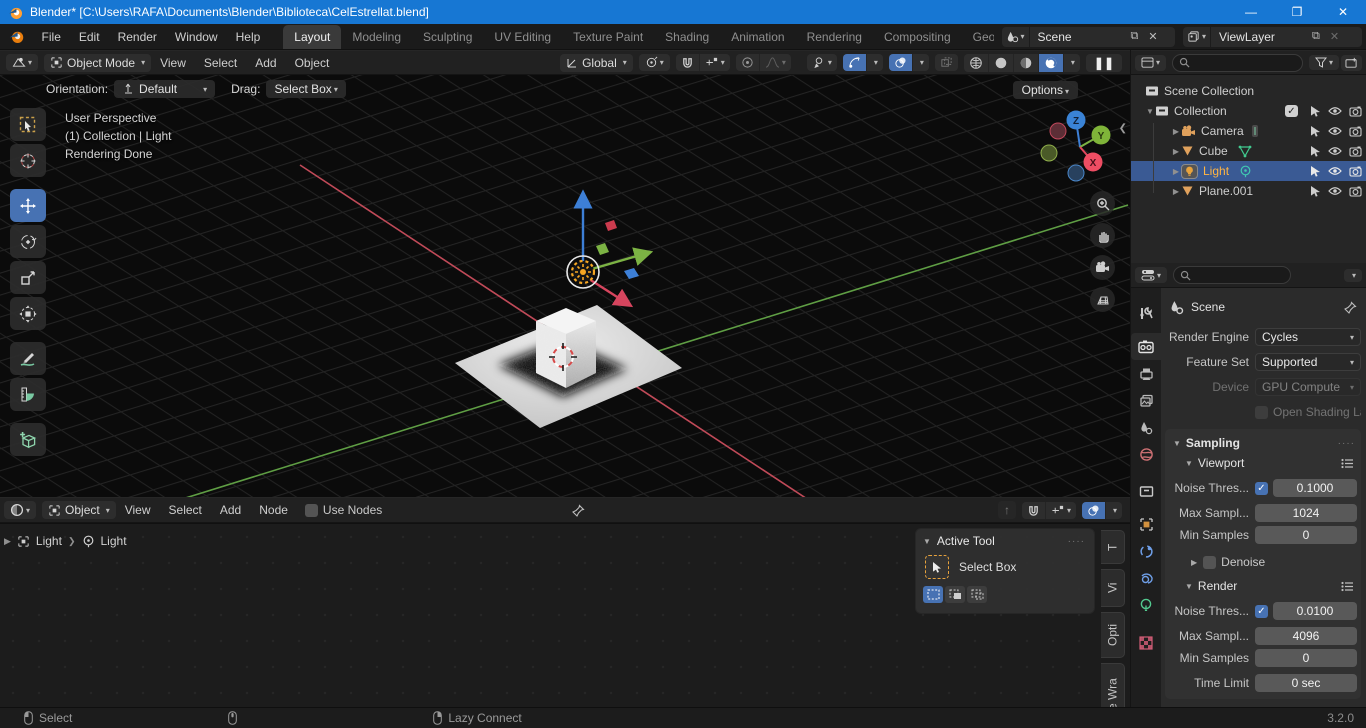 The image size is (1366, 728). Describe the element at coordinates (28, 124) in the screenshot. I see `tool-select-box` at that location.